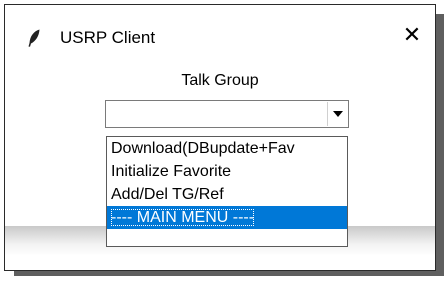 Image resolution: width=448 pixels, height=282 pixels. What do you see at coordinates (216, 114) in the screenshot?
I see `talk-group-input` at bounding box center [216, 114].